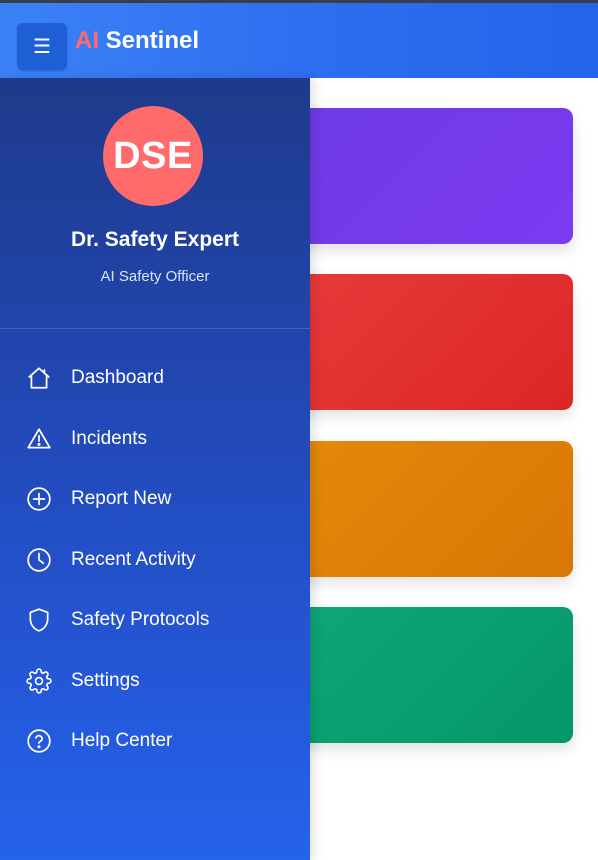  I want to click on brand-accent: AI, so click(87, 40).